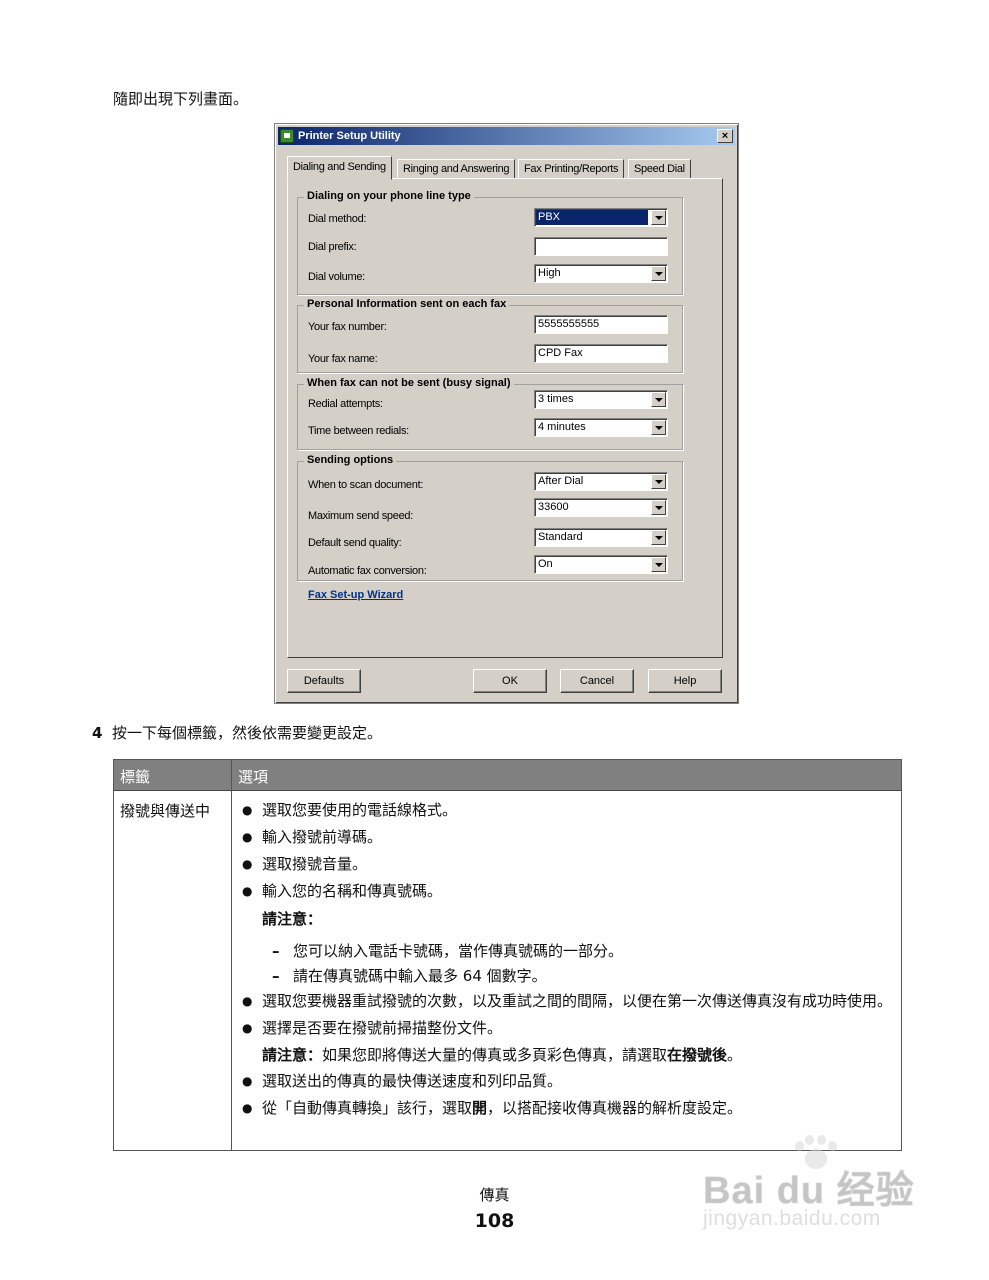 This screenshot has width=989, height=1280. I want to click on scan-document-select: After Dial, so click(601, 481).